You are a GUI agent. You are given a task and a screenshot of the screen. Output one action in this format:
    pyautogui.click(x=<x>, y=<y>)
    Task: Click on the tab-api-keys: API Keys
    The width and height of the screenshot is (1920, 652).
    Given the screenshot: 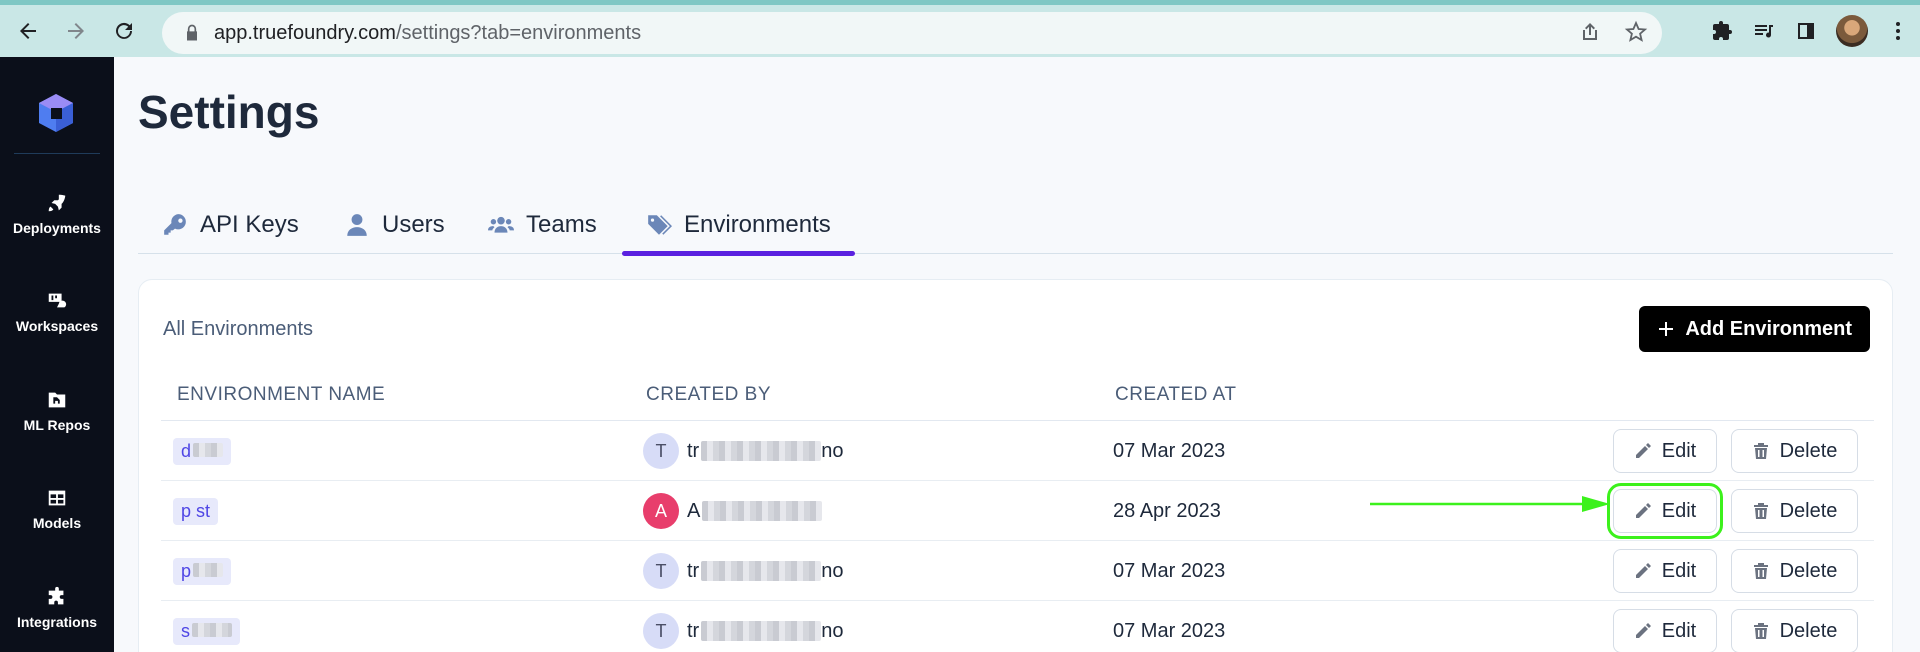 What is the action you would take?
    pyautogui.click(x=230, y=224)
    